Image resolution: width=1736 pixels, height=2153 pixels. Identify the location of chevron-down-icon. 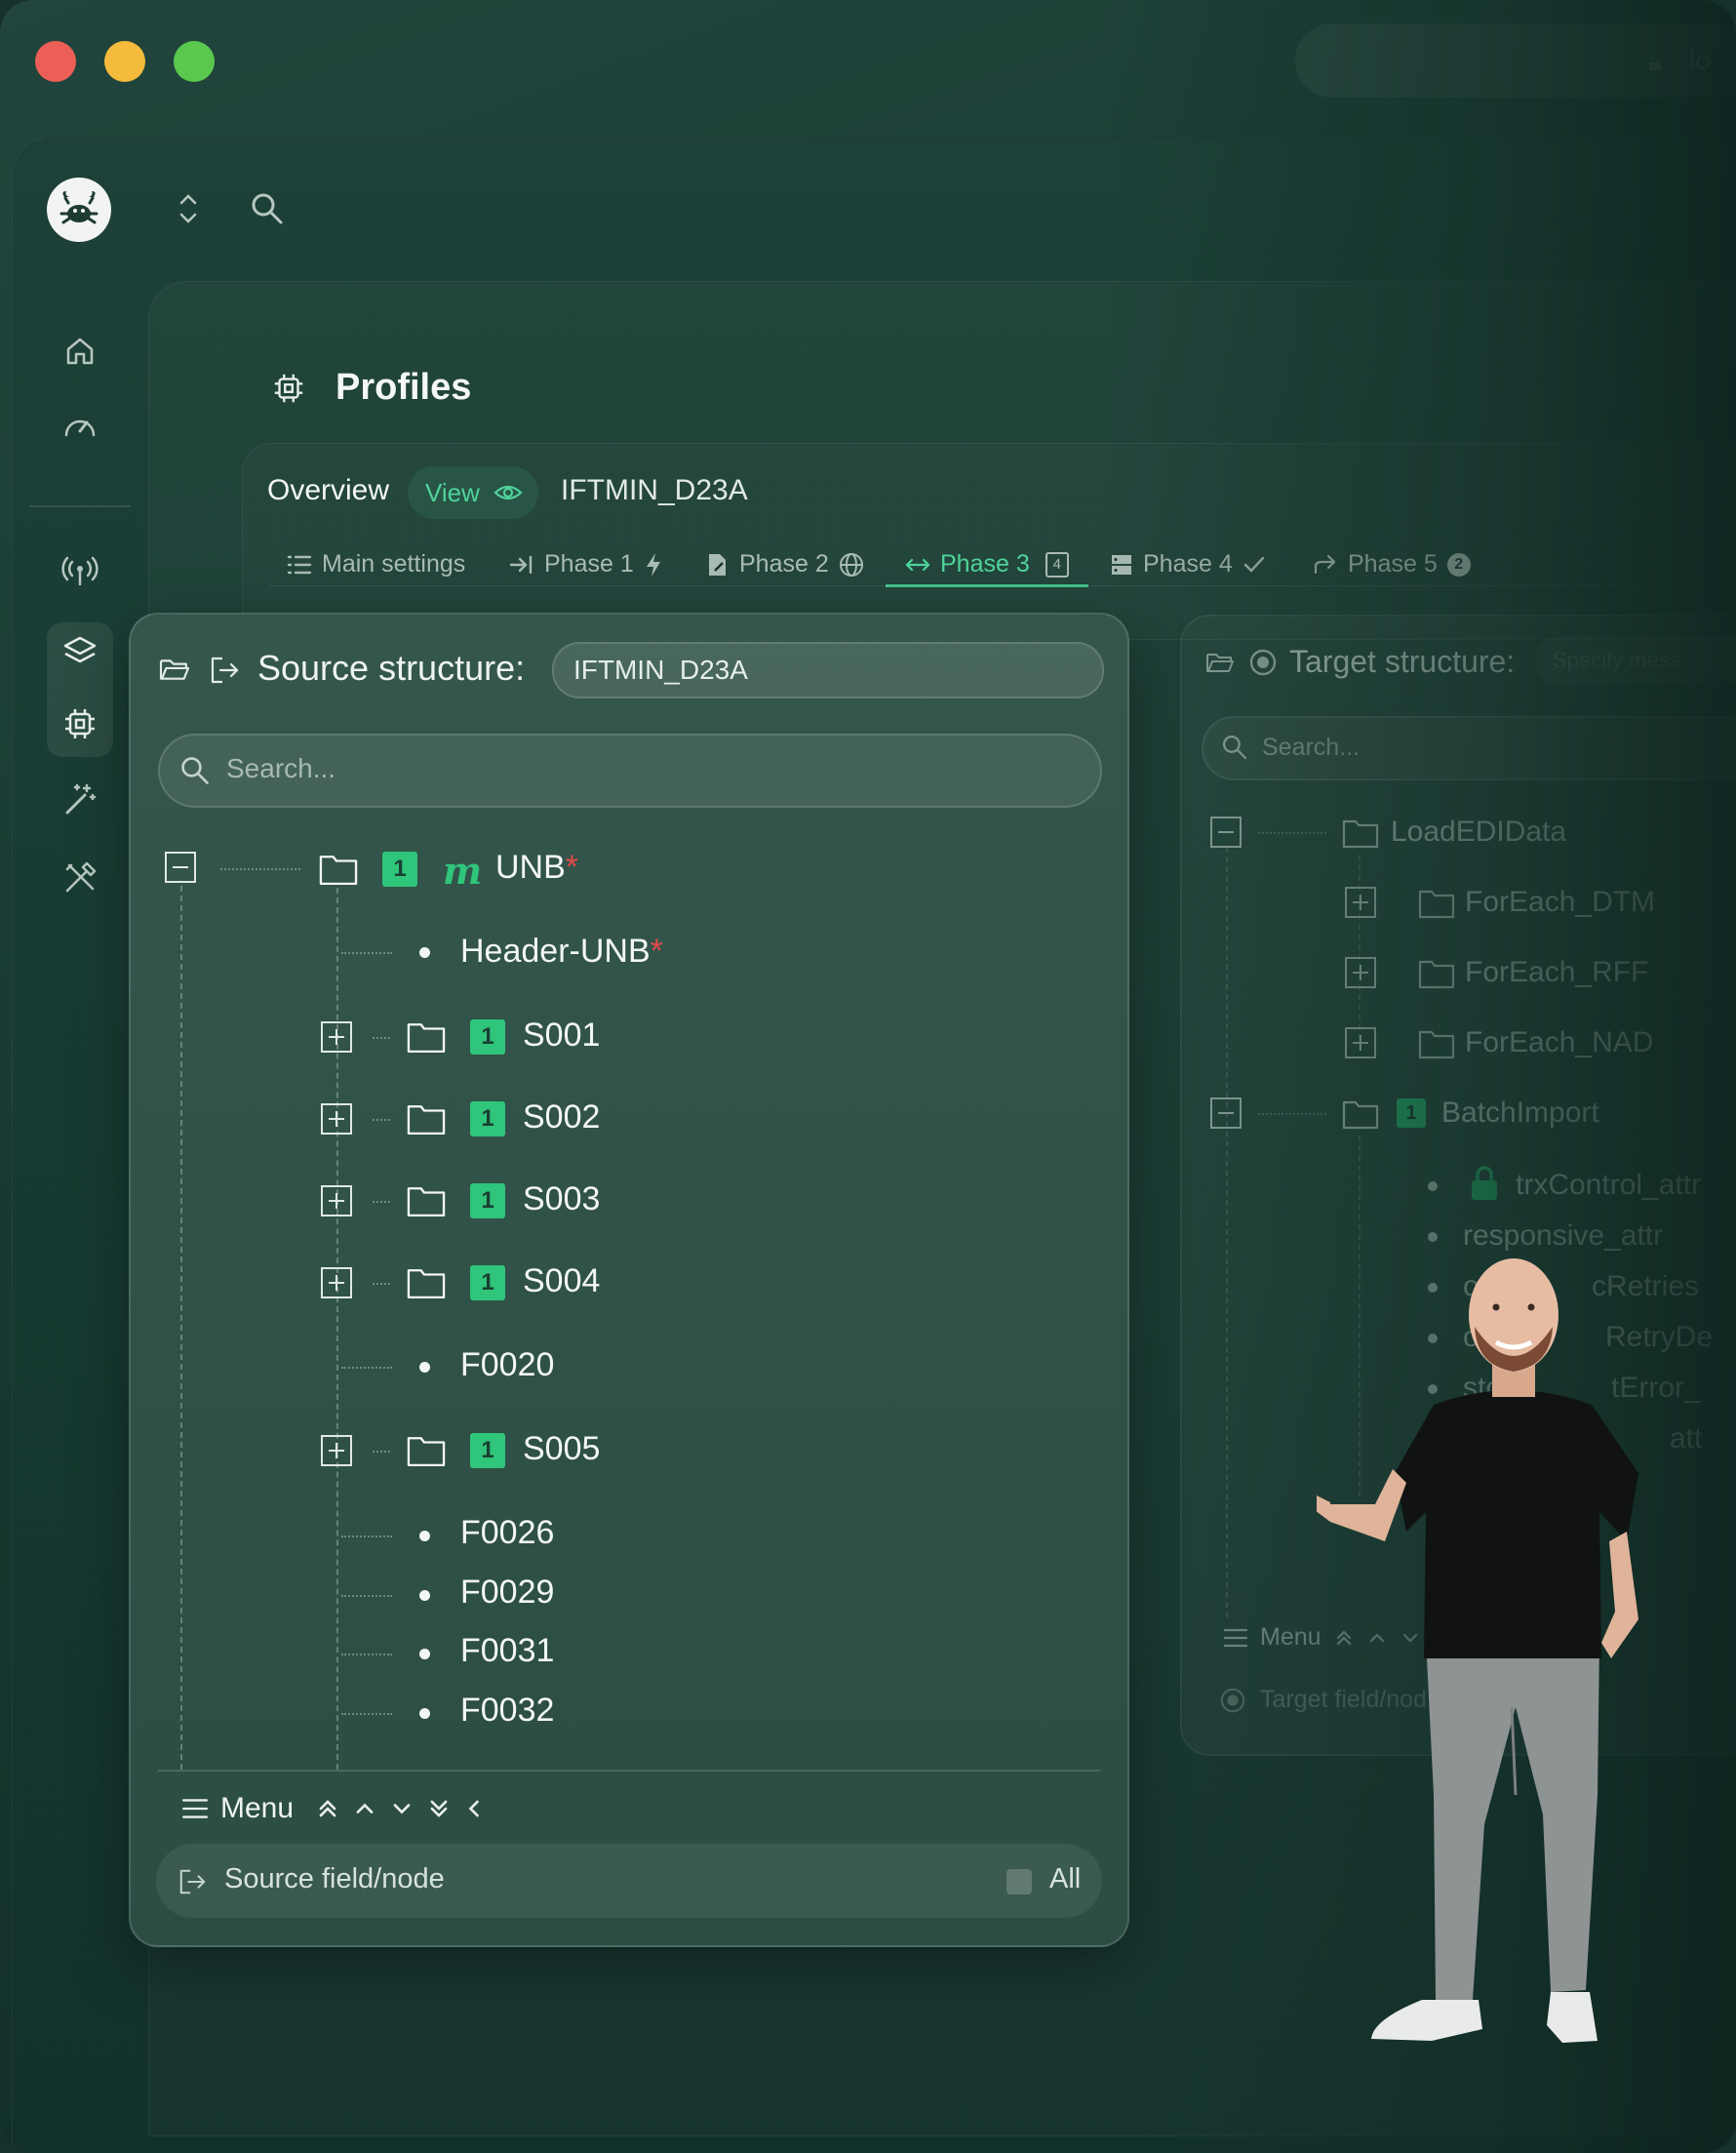
(401, 1808).